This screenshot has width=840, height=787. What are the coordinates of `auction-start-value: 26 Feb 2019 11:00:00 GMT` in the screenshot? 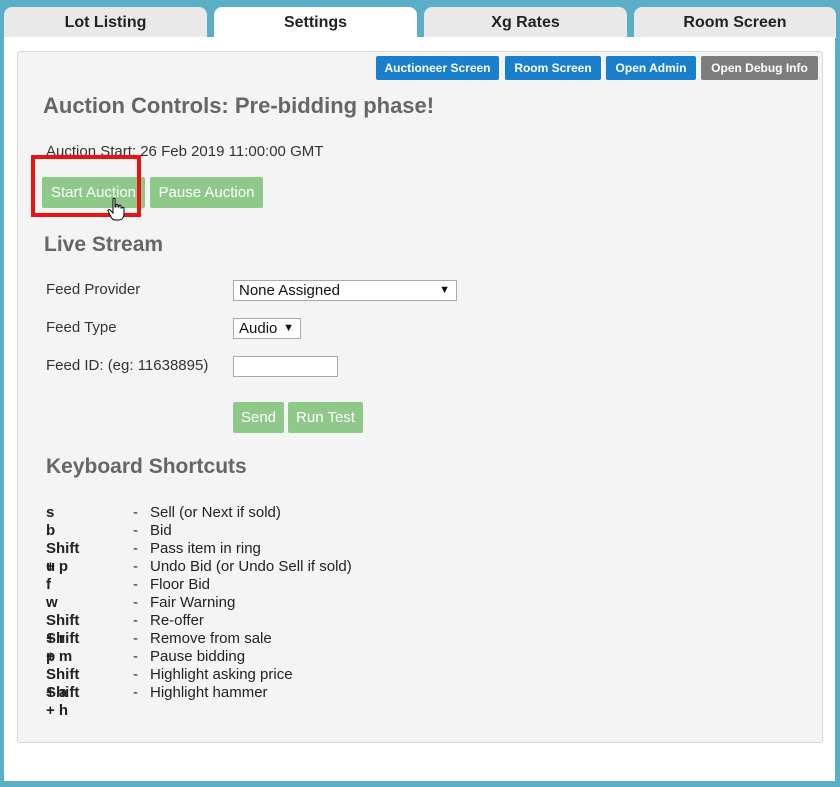 It's located at (232, 151).